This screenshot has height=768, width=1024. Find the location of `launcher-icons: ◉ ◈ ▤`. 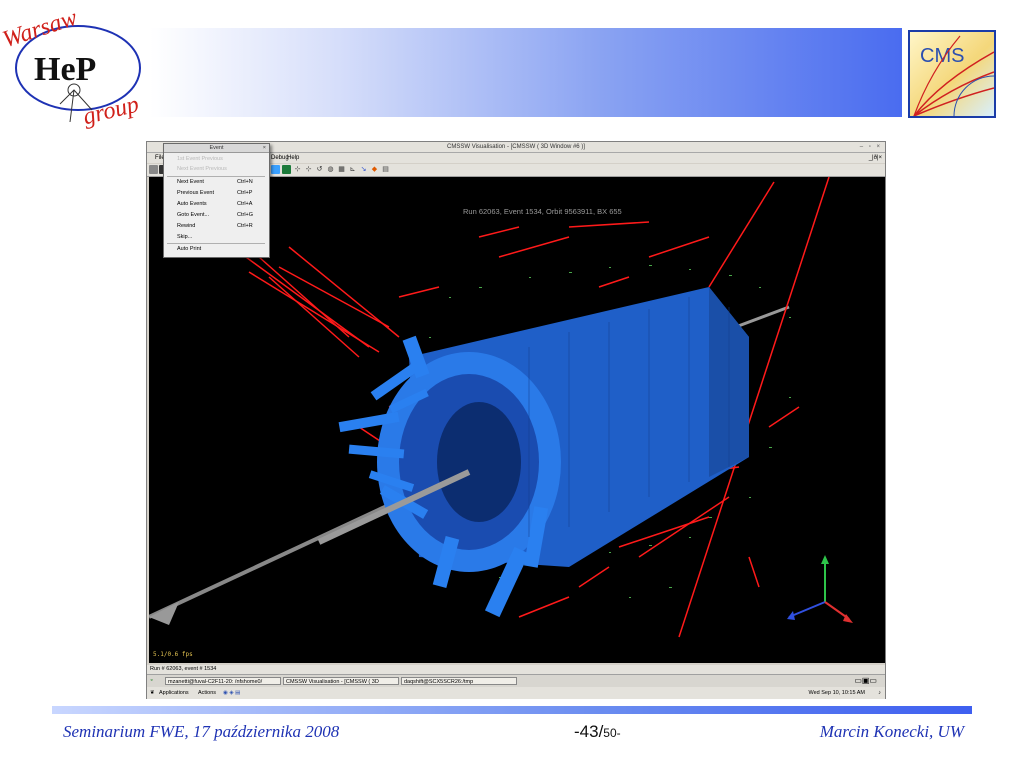

launcher-icons: ◉ ◈ ▤ is located at coordinates (231, 693).